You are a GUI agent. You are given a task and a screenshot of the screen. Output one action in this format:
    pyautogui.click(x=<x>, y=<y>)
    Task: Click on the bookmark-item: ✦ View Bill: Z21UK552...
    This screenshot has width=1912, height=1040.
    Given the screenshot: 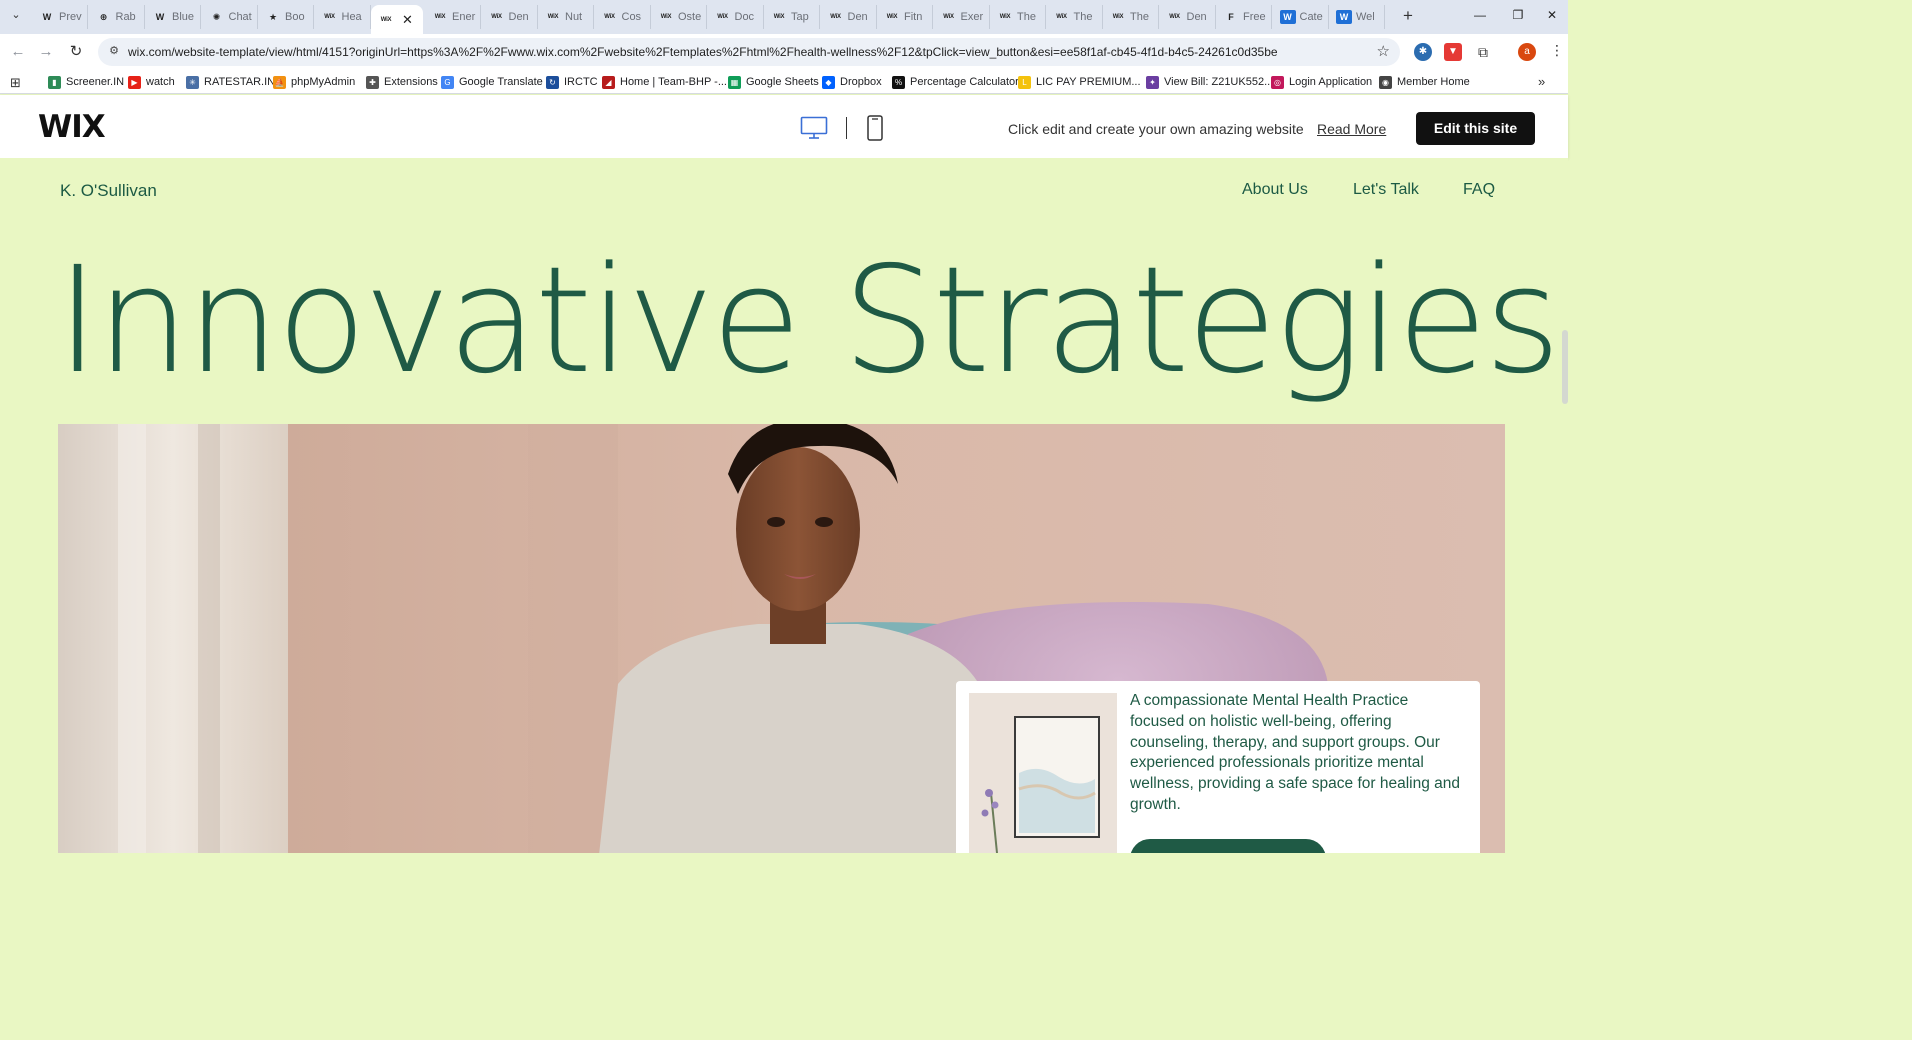 What is the action you would take?
    pyautogui.click(x=1209, y=82)
    